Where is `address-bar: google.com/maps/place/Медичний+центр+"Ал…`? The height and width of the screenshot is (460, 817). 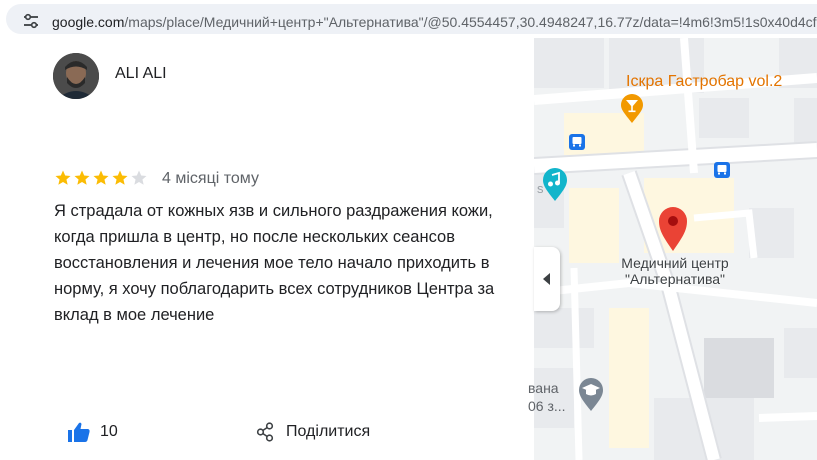 address-bar: google.com/maps/place/Медичний+центр+"Ал… is located at coordinates (408, 19).